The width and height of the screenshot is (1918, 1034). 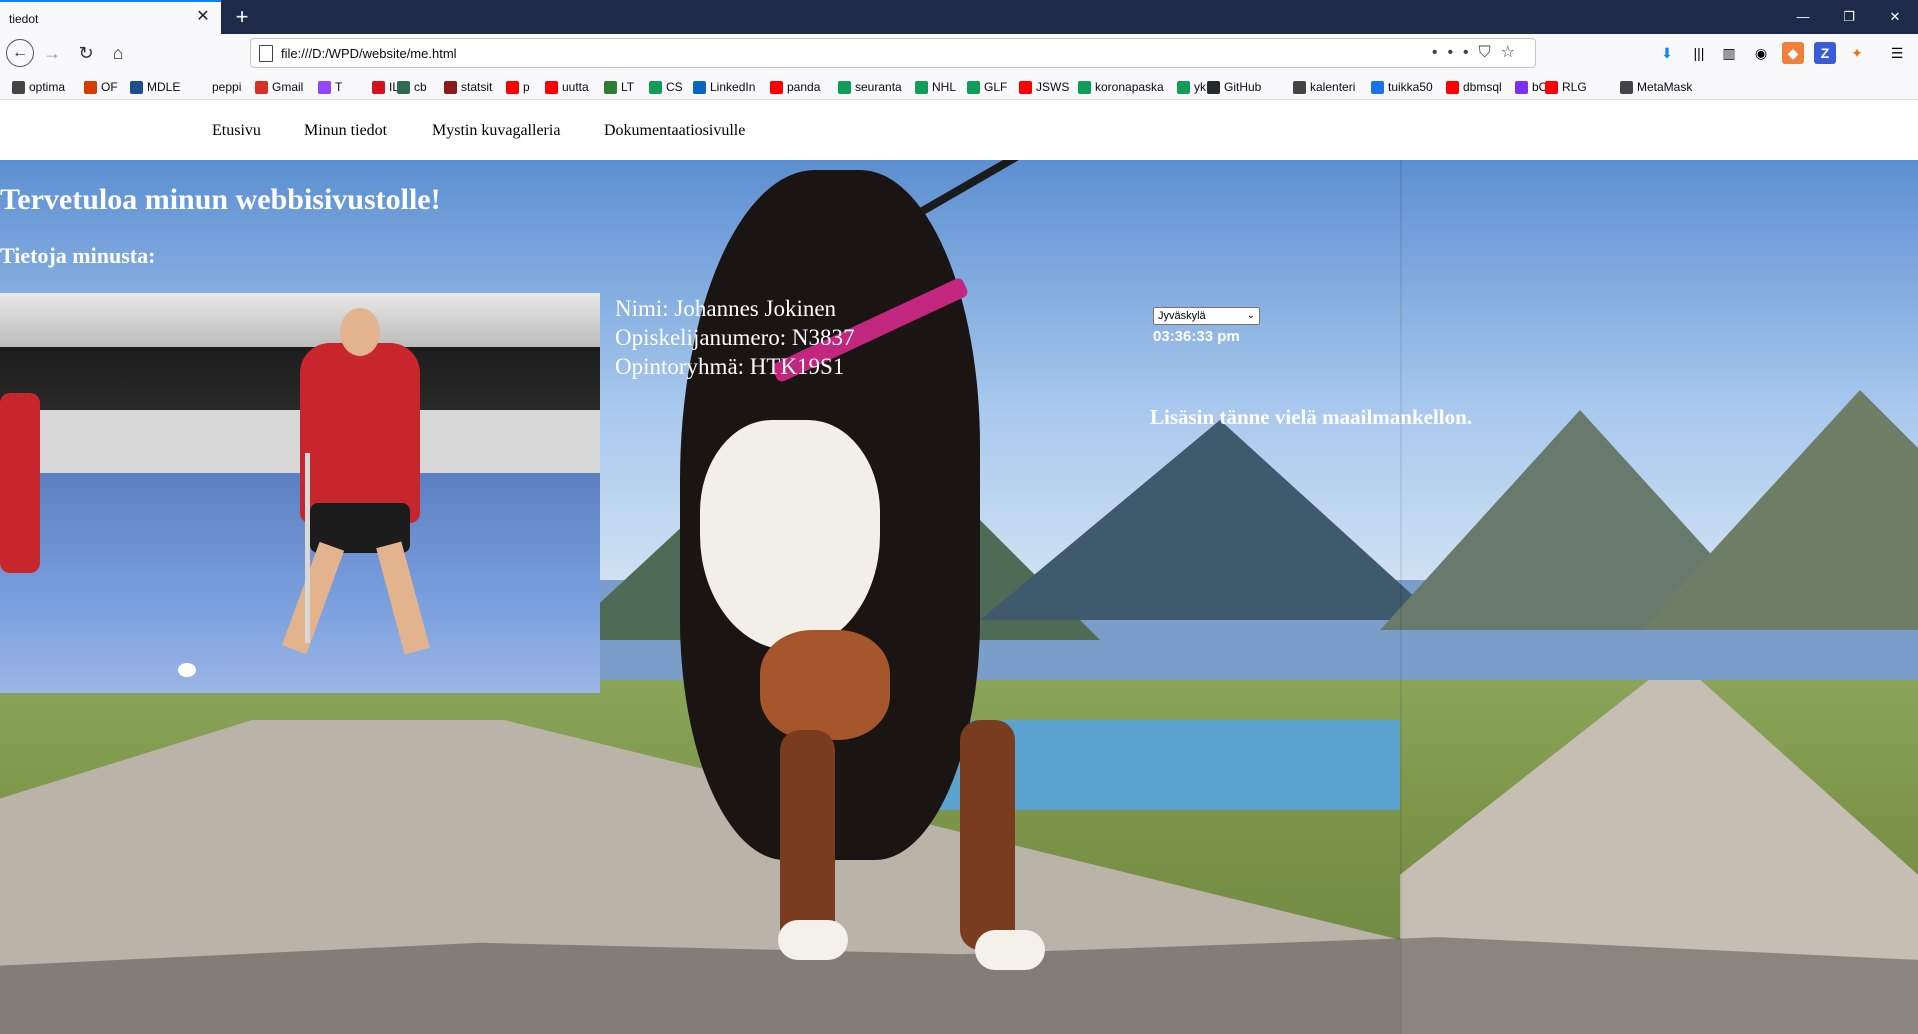 I want to click on home-button: ⌂, so click(x=118, y=53).